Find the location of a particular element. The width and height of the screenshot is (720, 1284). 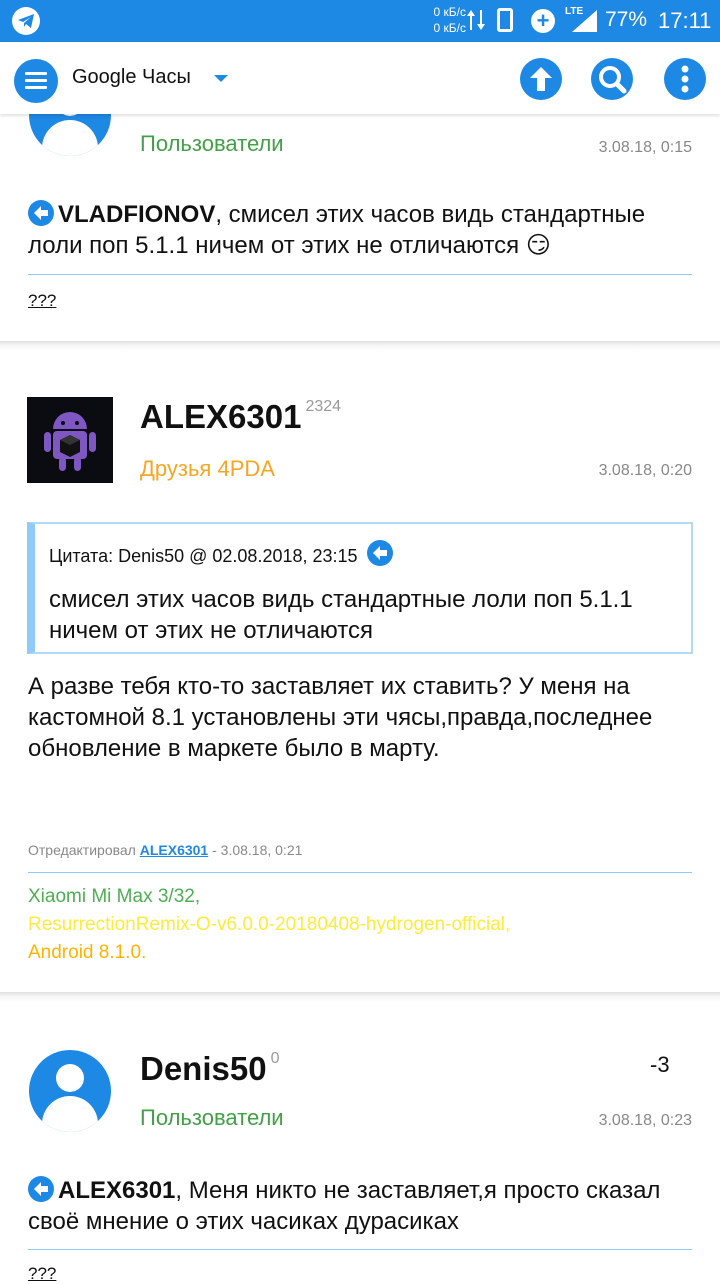

signal-icon is located at coordinates (584, 21).